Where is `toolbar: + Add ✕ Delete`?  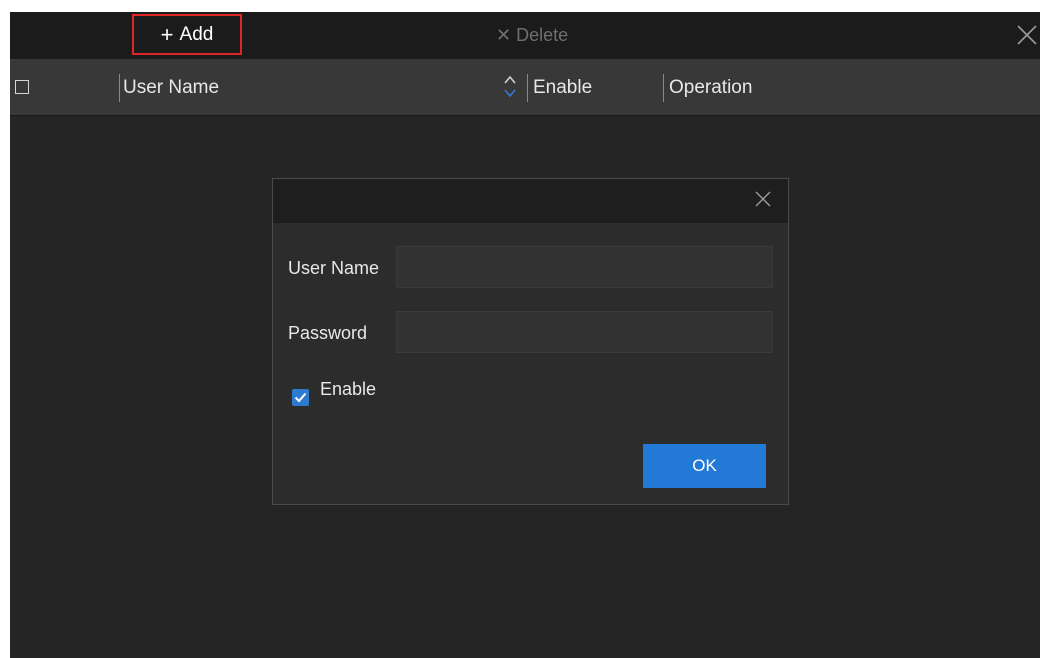
toolbar: + Add ✕ Delete is located at coordinates (525, 35).